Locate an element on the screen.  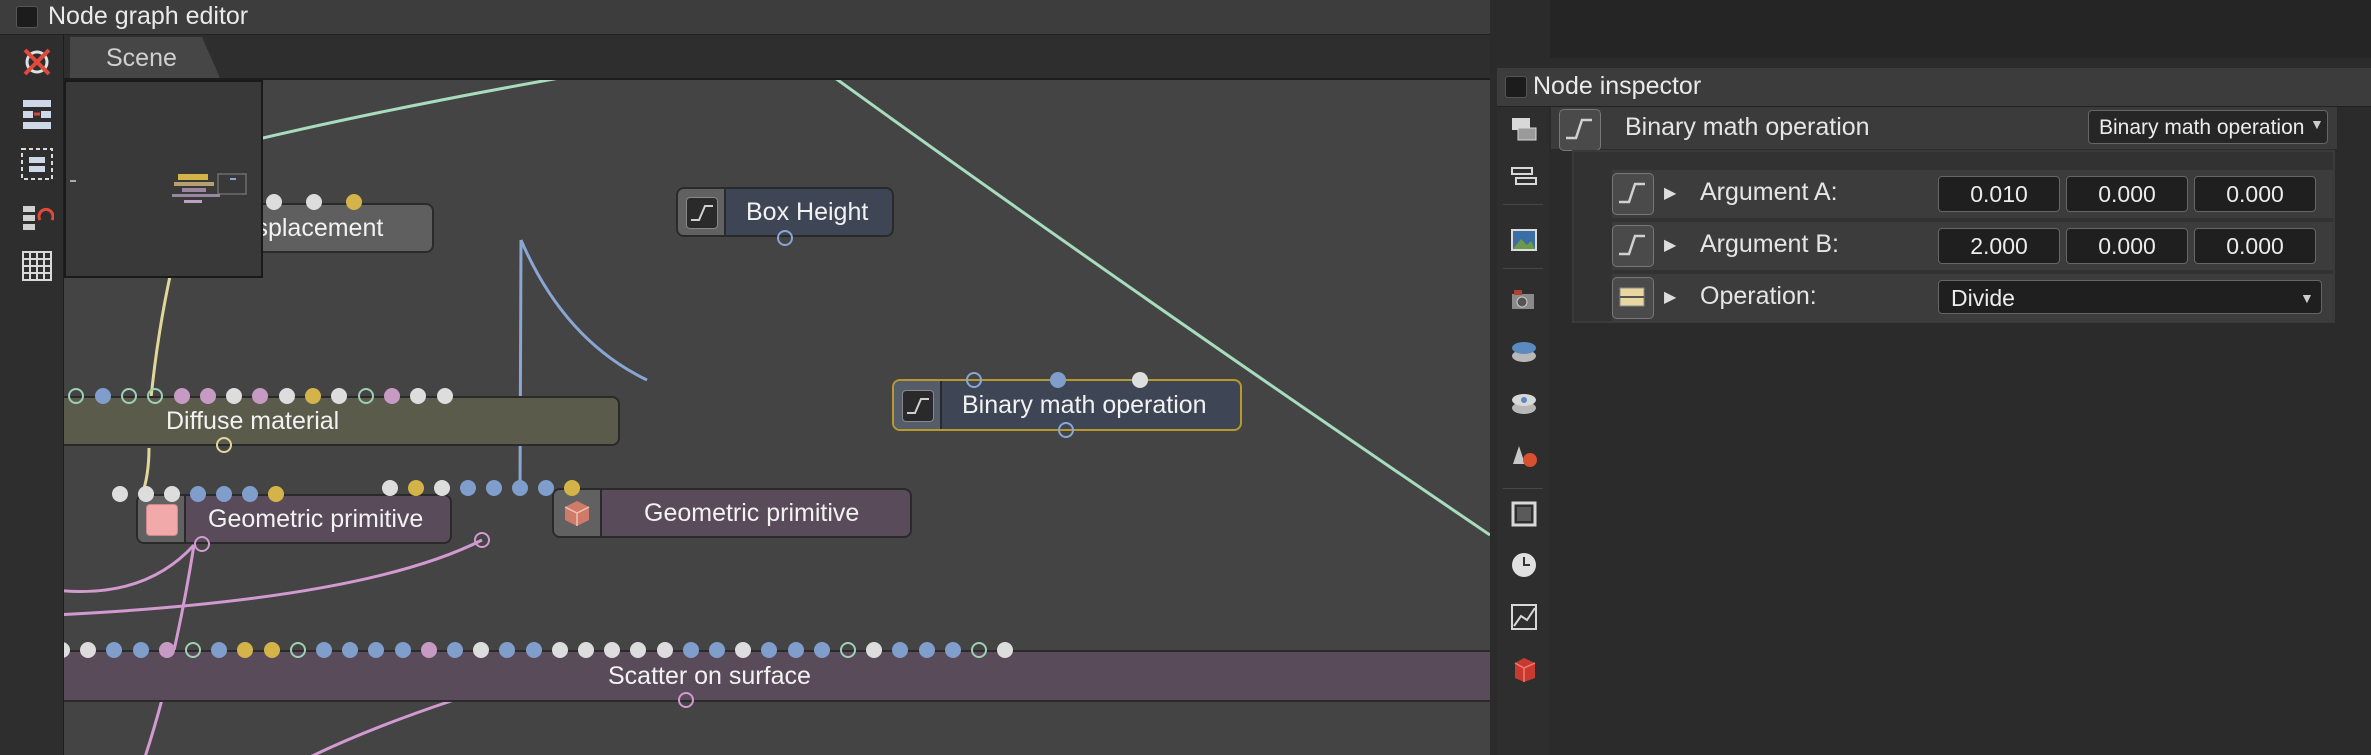
node-scatter-on-surface: Scatter on surface is located at coordinates (777, 676).